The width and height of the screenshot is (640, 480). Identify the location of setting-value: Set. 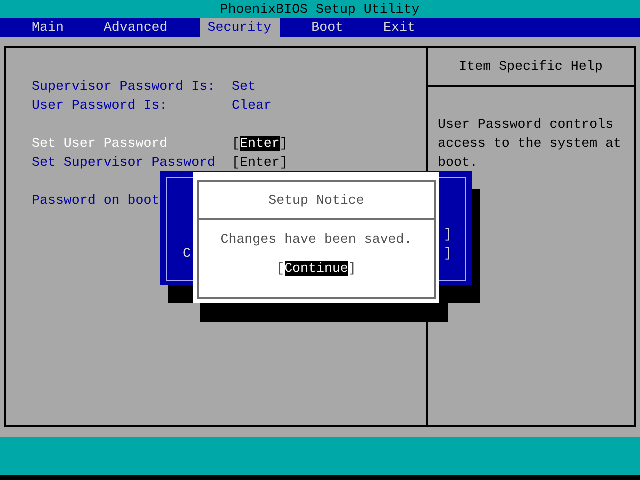
(244, 86).